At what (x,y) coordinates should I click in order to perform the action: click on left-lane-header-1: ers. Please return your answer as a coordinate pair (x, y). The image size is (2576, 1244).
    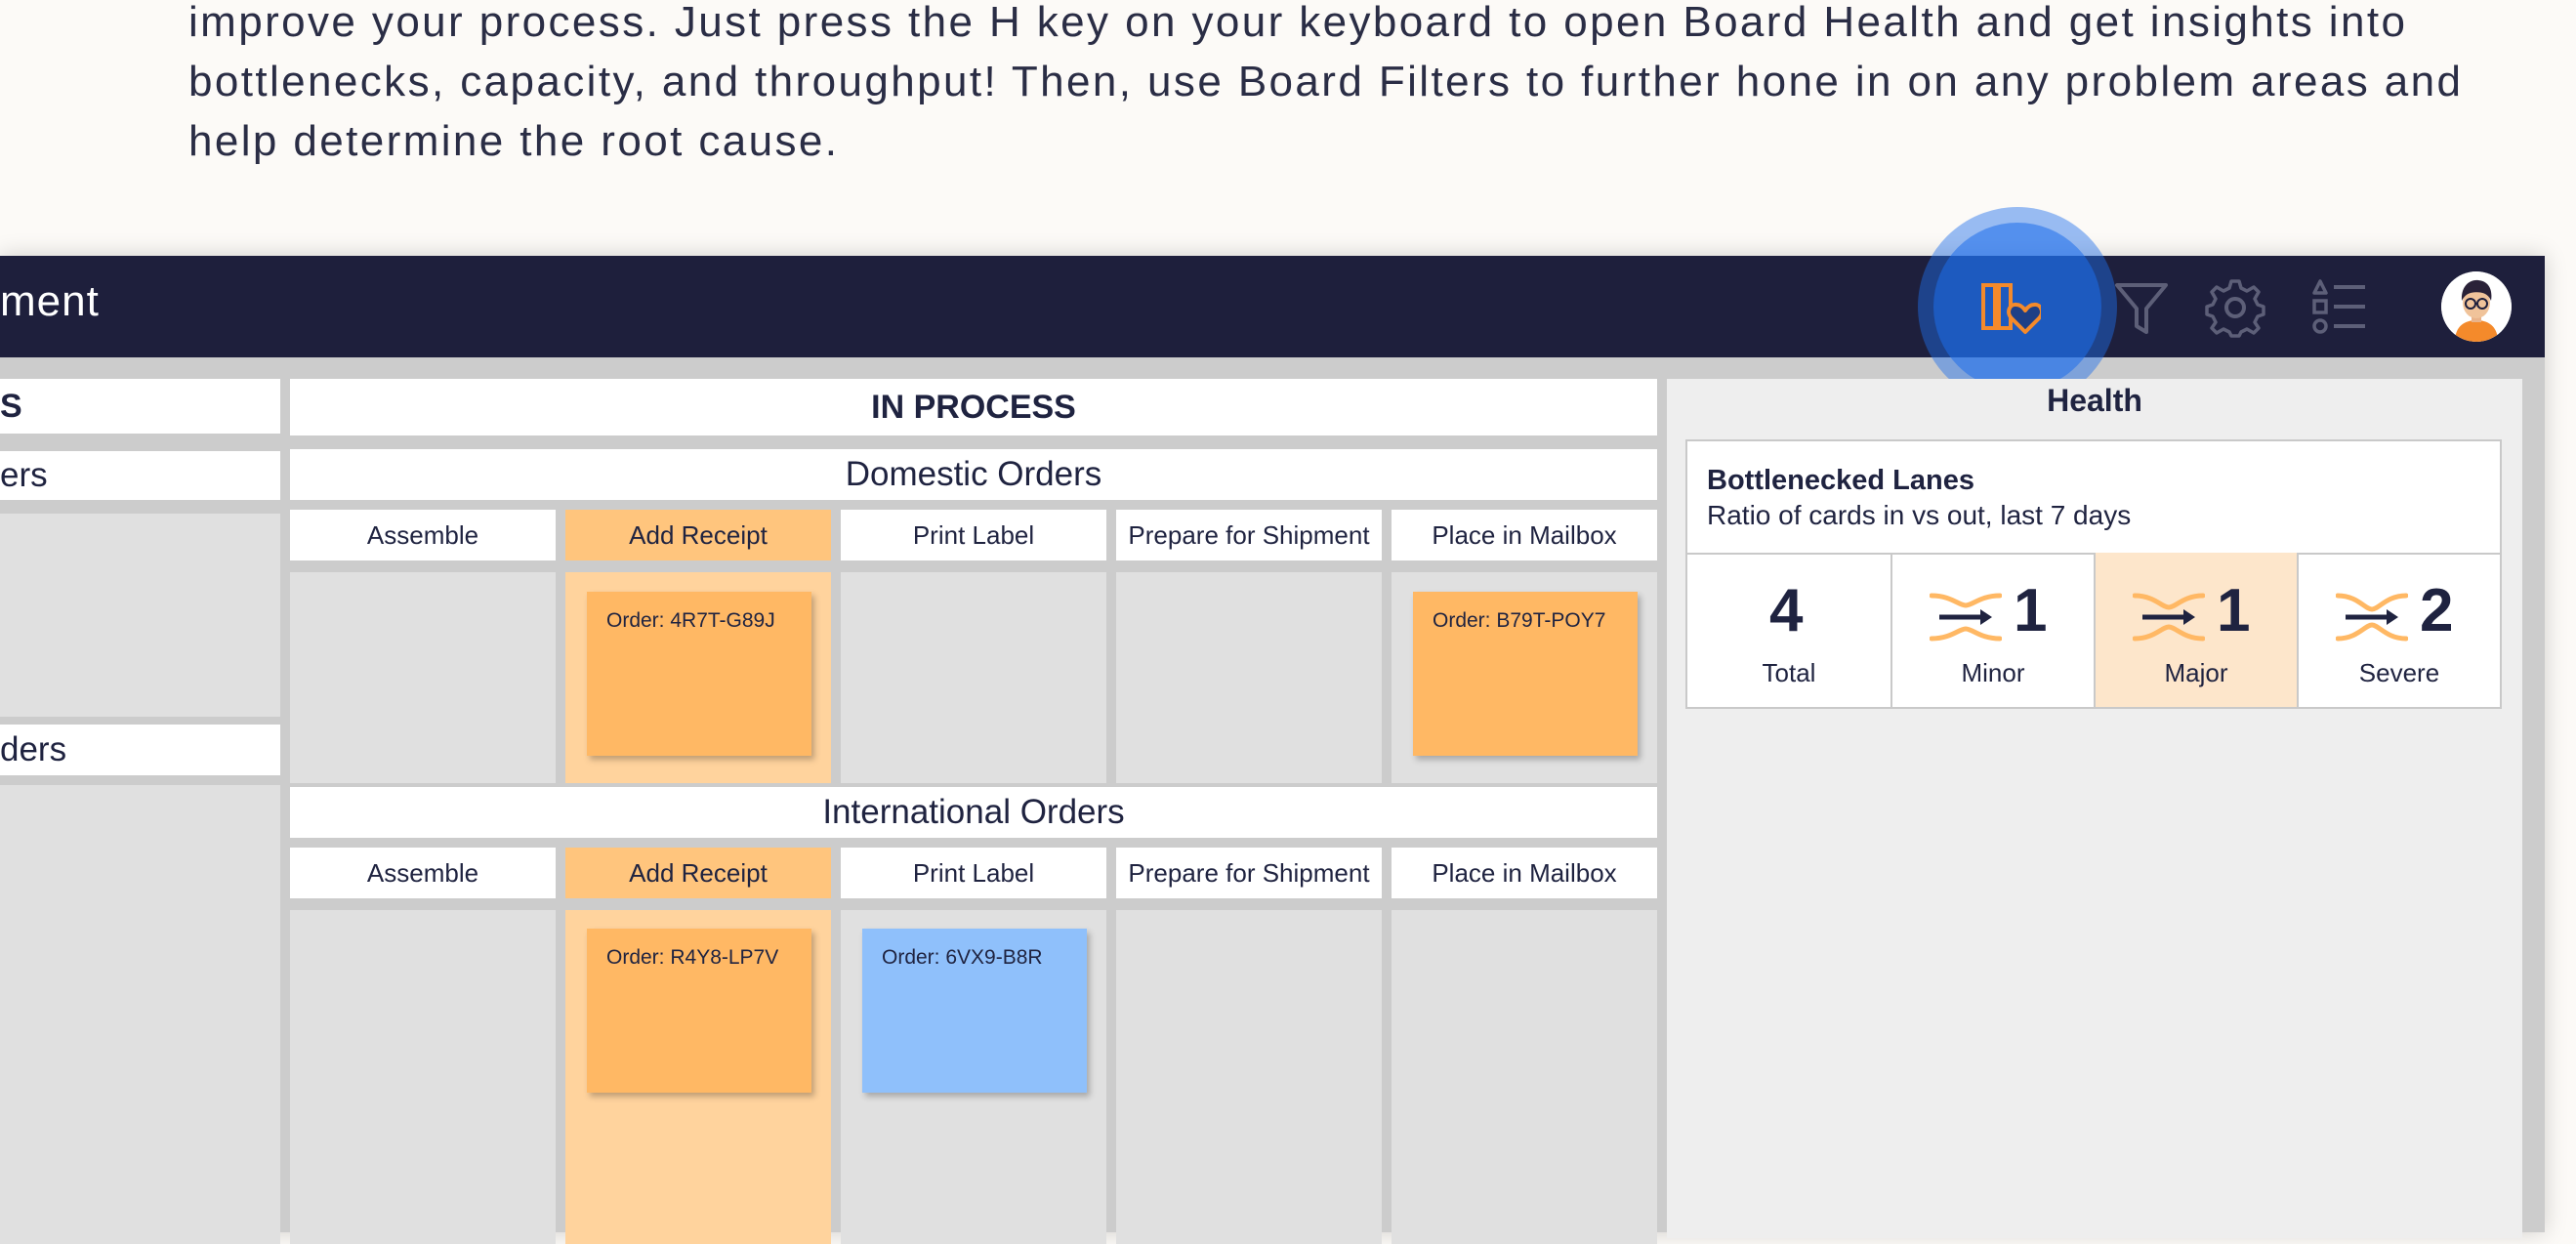
    Looking at the image, I should click on (140, 475).